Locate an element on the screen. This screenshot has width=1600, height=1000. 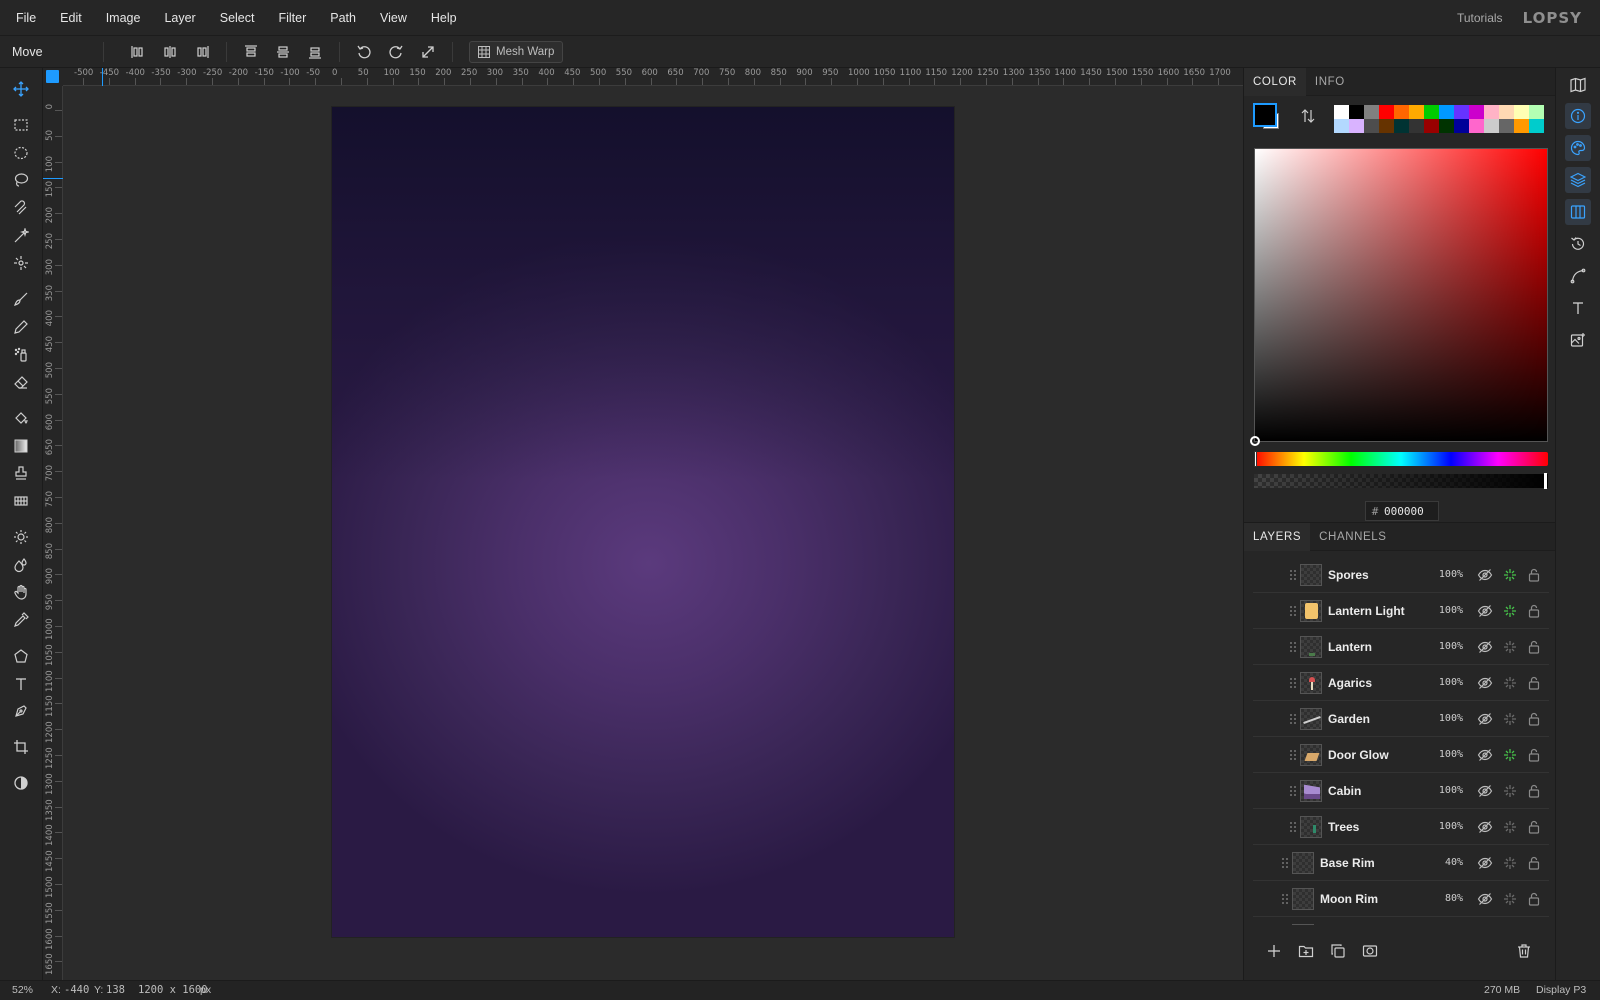
crop-icon is located at coordinates (21, 747).